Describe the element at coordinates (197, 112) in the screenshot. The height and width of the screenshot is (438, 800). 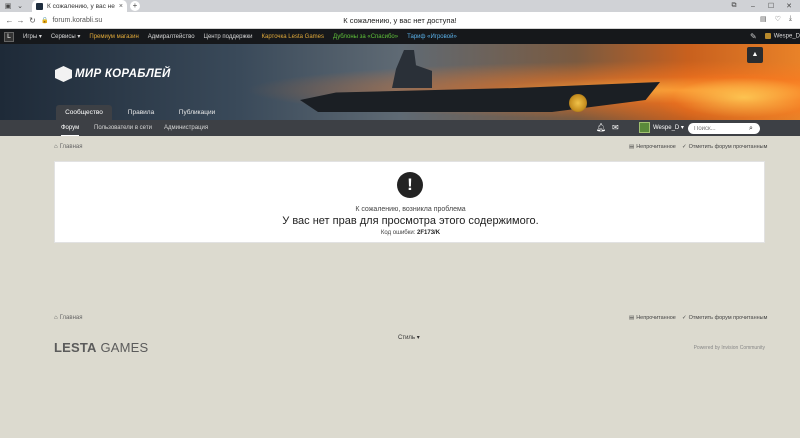
I see `tab-publications: Публикации` at that location.